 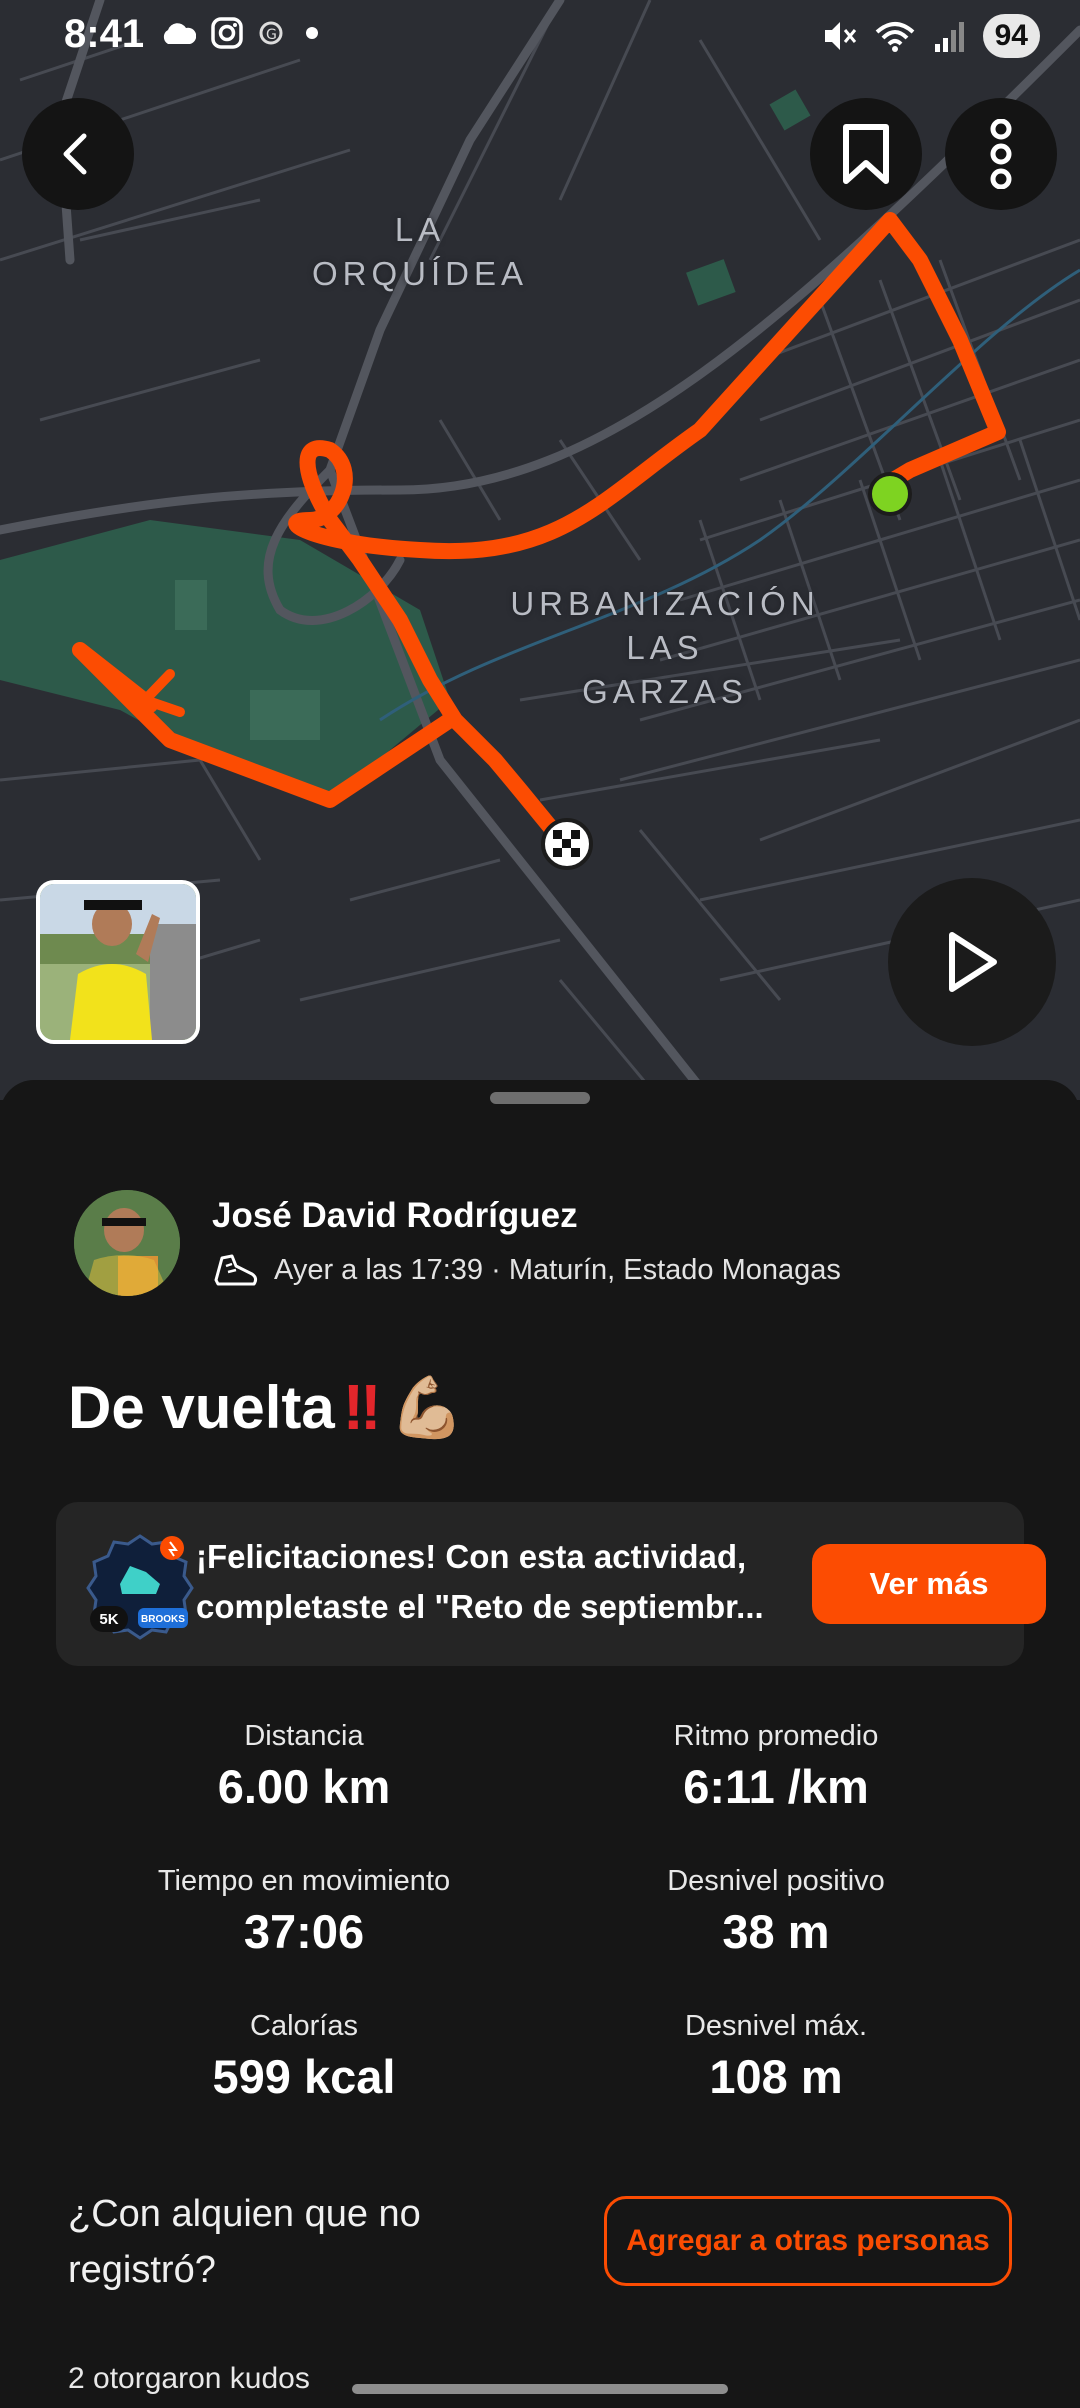 What do you see at coordinates (427, 1407) in the screenshot?
I see `flexed-biceps-emoji: 💪🏼` at bounding box center [427, 1407].